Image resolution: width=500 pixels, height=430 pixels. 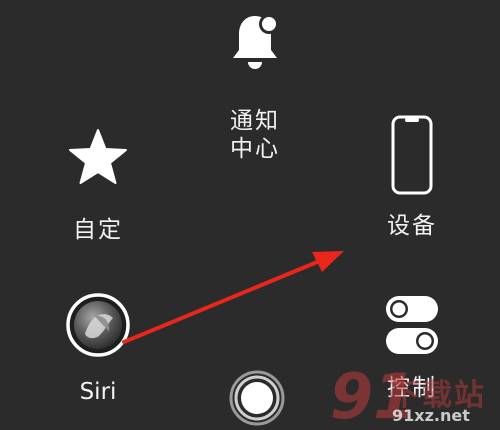 What do you see at coordinates (412, 324) in the screenshot?
I see `toggle-icon` at bounding box center [412, 324].